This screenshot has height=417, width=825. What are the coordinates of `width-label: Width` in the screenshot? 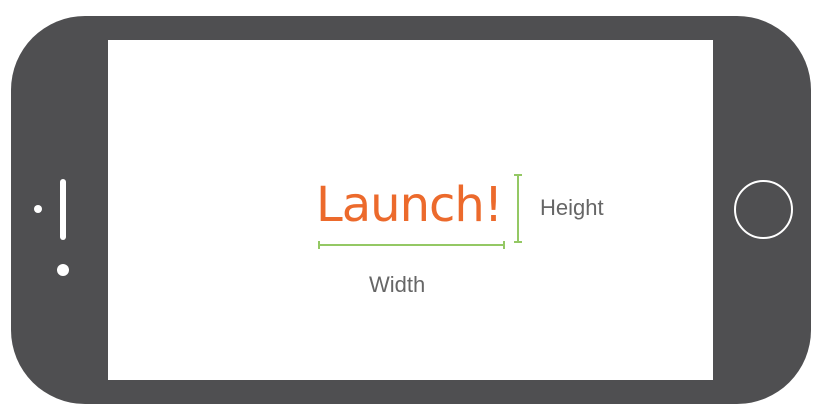 It's located at (397, 284).